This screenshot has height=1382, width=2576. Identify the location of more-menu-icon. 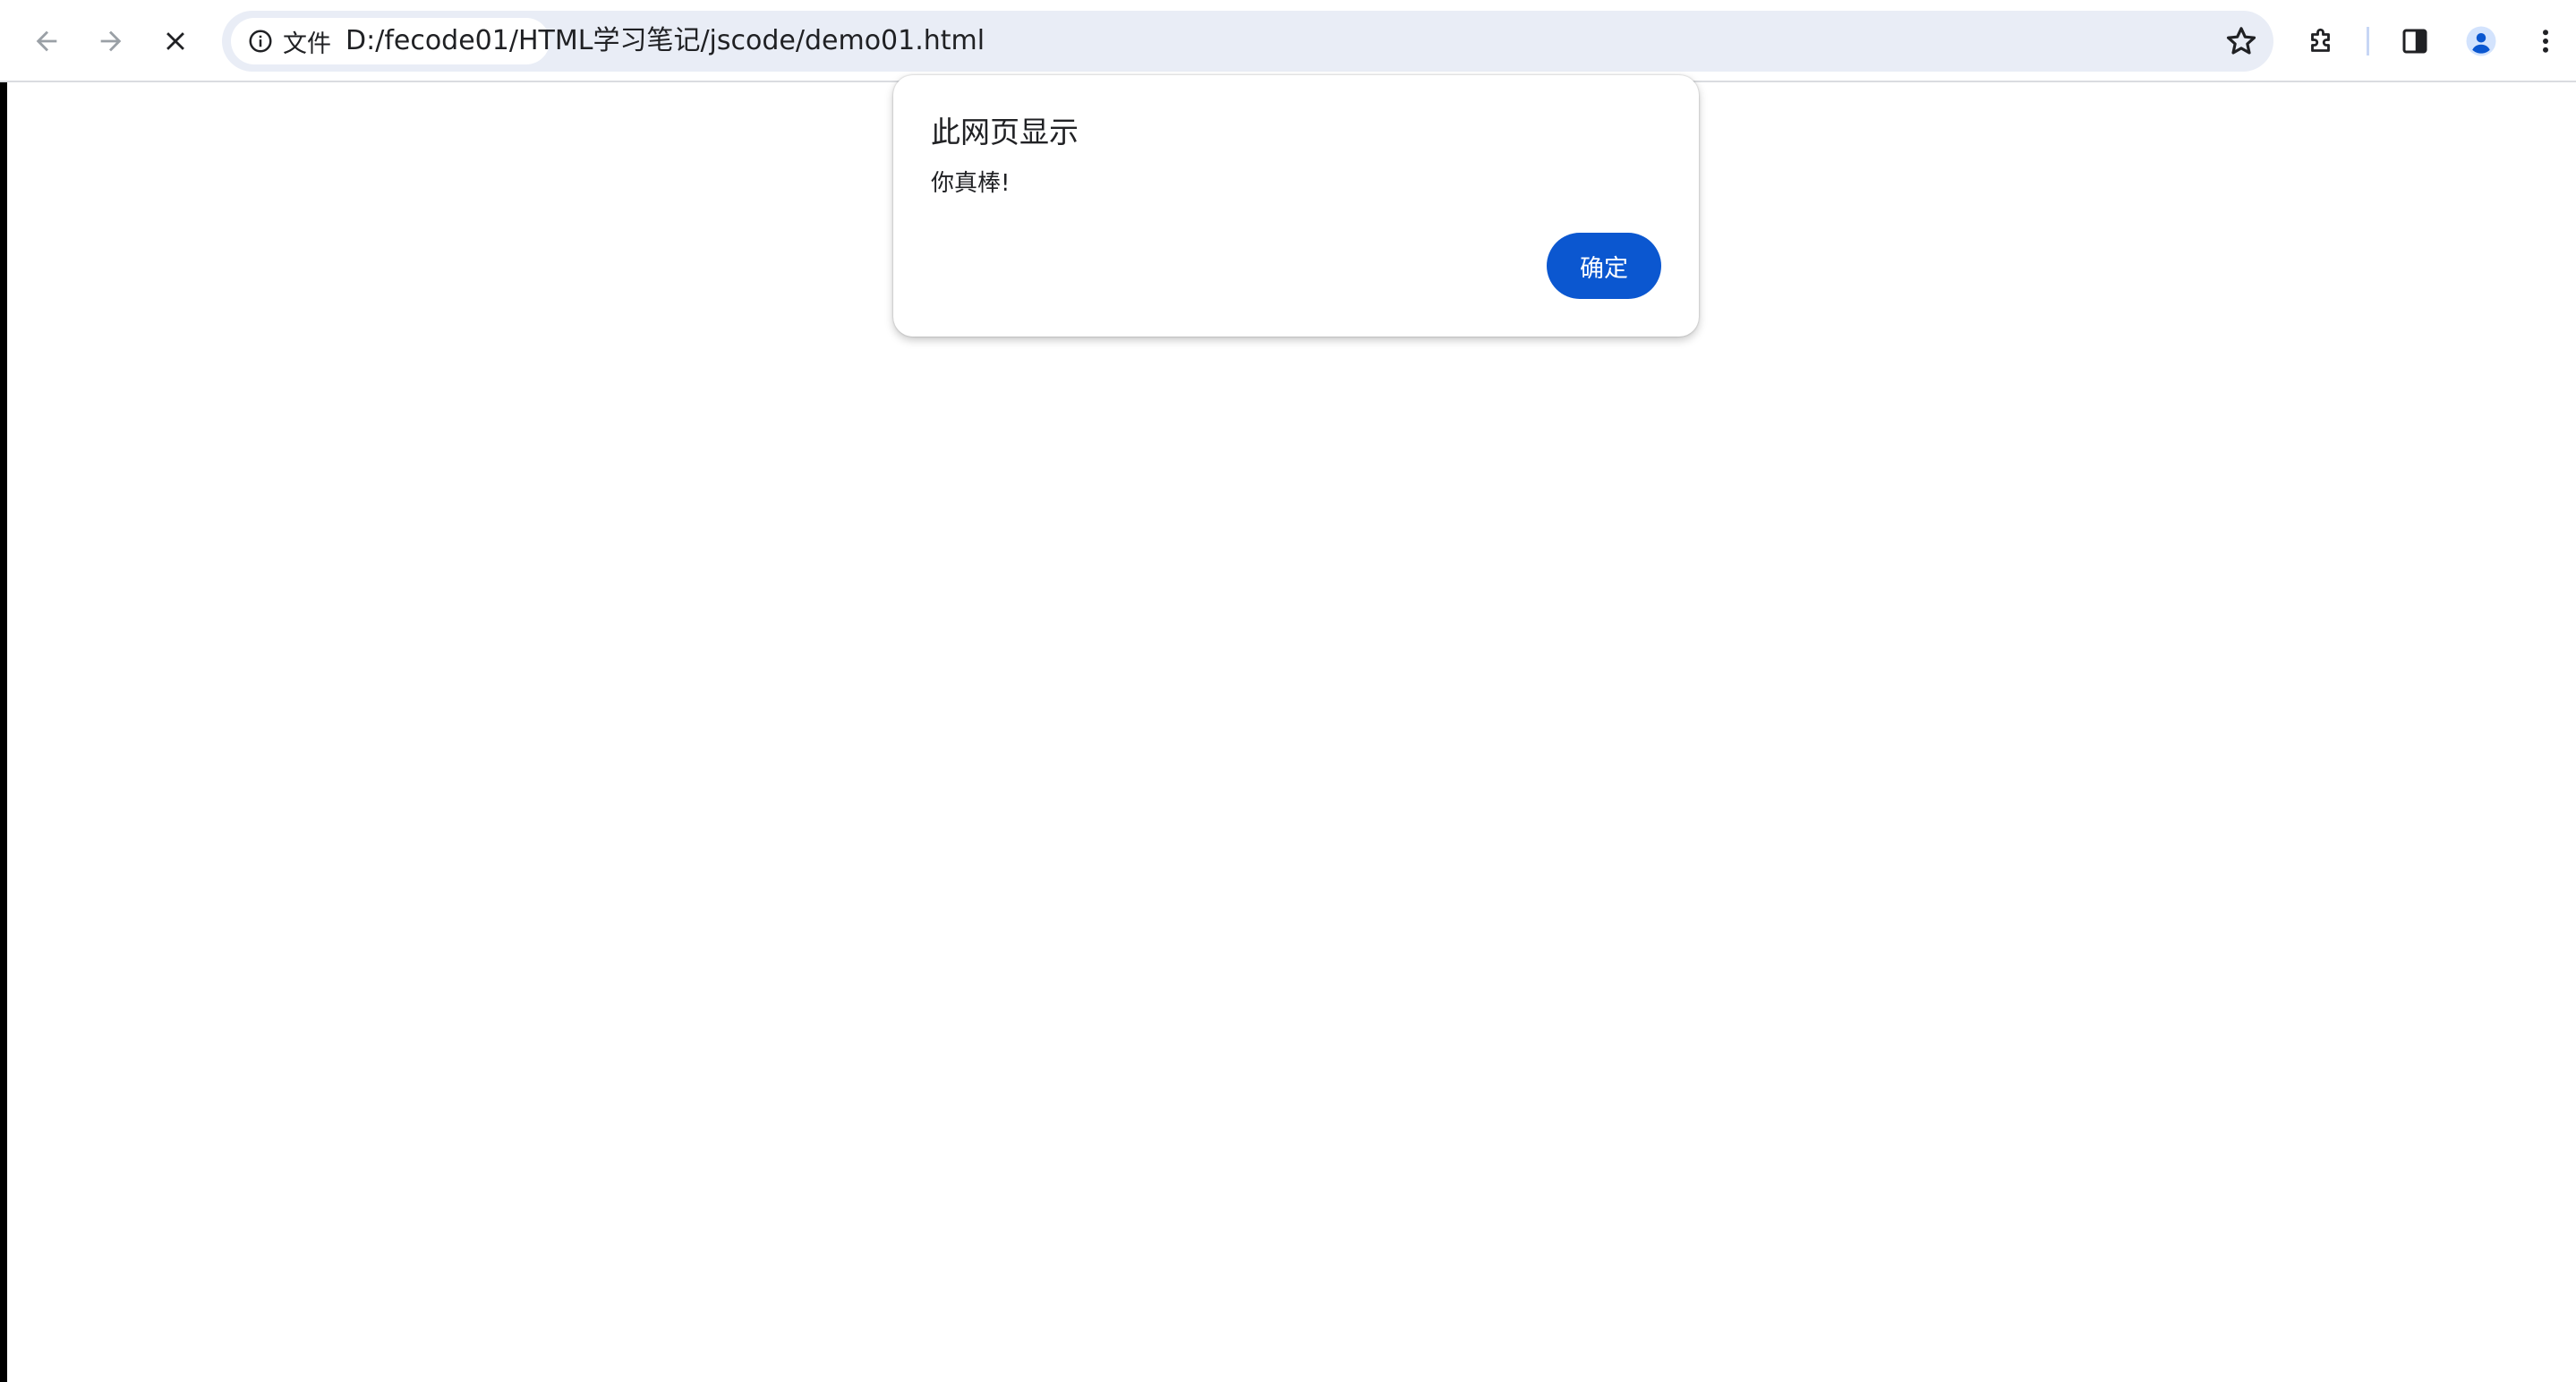
(2545, 41).